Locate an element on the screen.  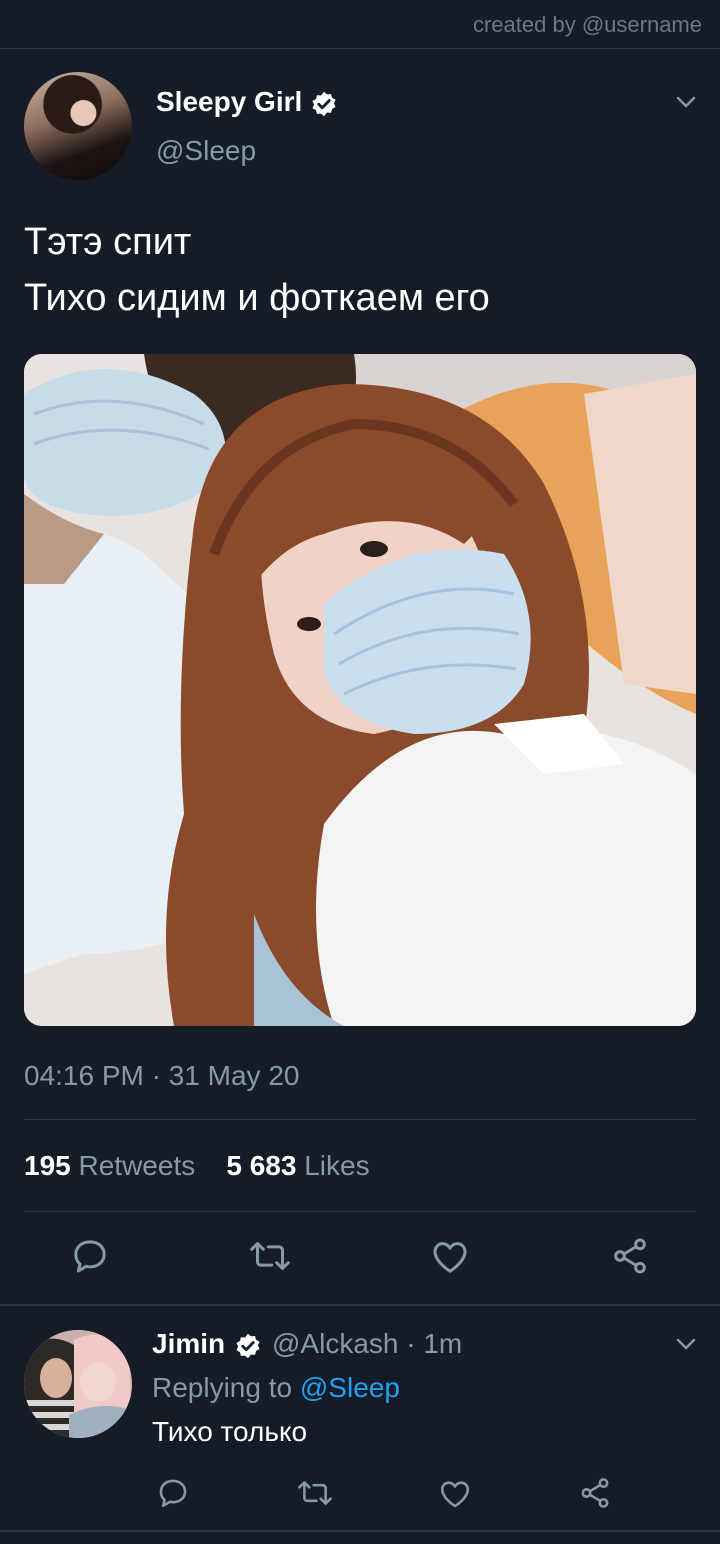
replying-to: Replying to @Sleep is located at coordinates (276, 1388).